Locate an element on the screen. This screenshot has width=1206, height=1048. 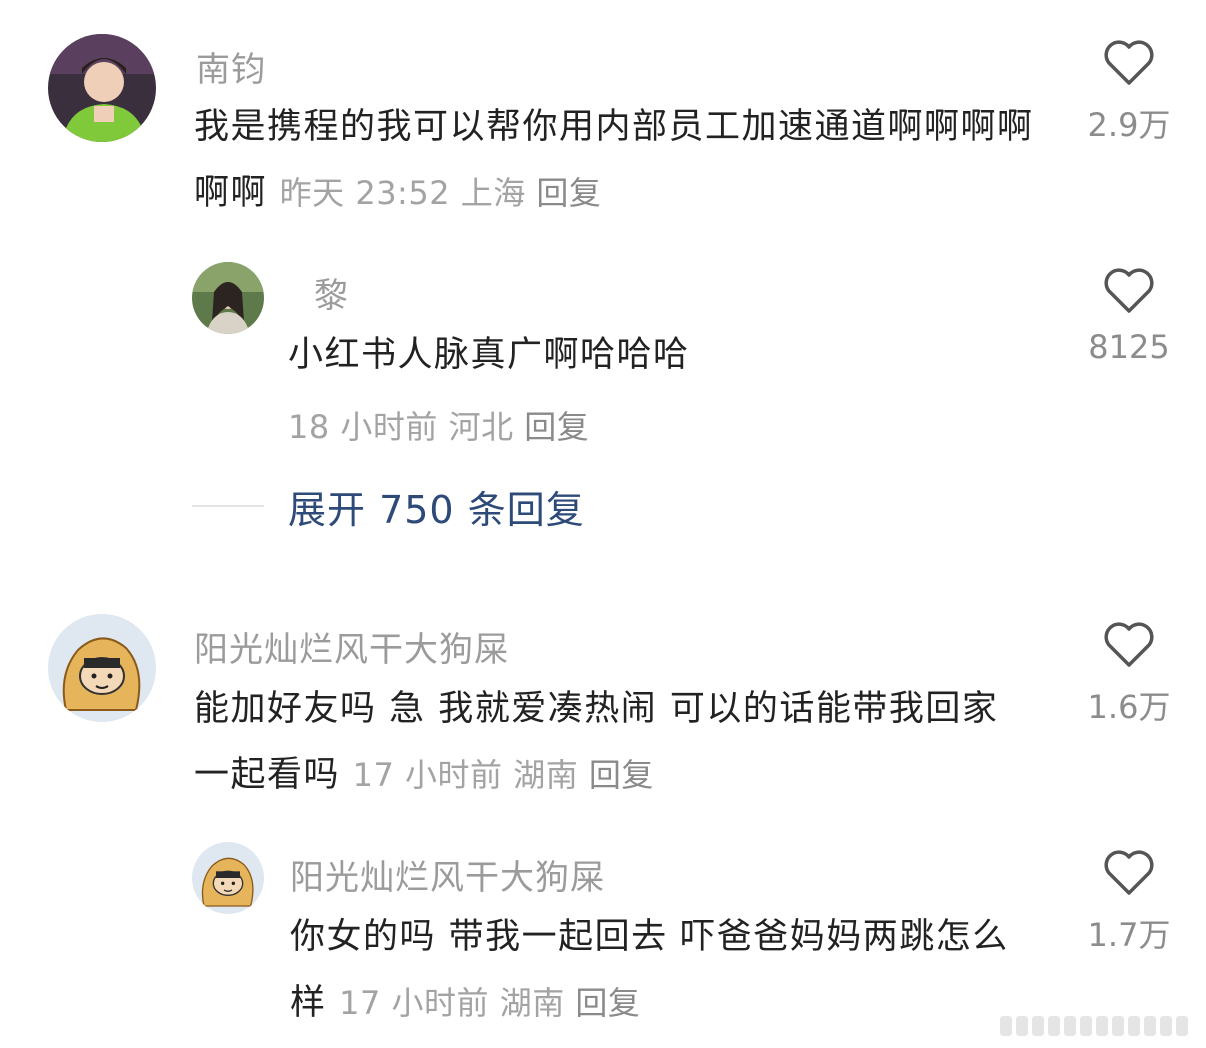
comment-body: 小红书人脉真广啊哈哈哈 is located at coordinates (489, 355).